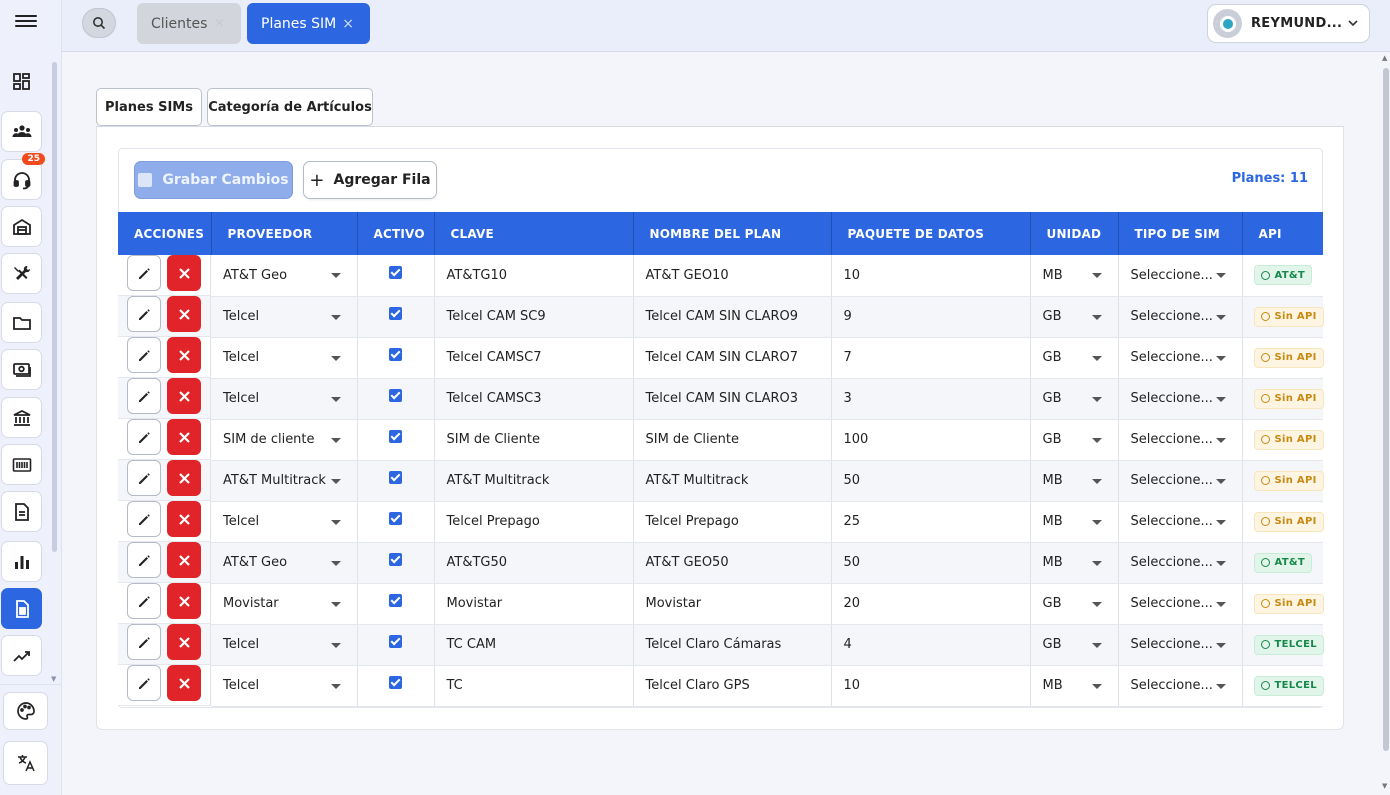 Image resolution: width=1390 pixels, height=795 pixels. Describe the element at coordinates (732, 233) in the screenshot. I see `column-header: NOMBRE DEL PLAN` at that location.